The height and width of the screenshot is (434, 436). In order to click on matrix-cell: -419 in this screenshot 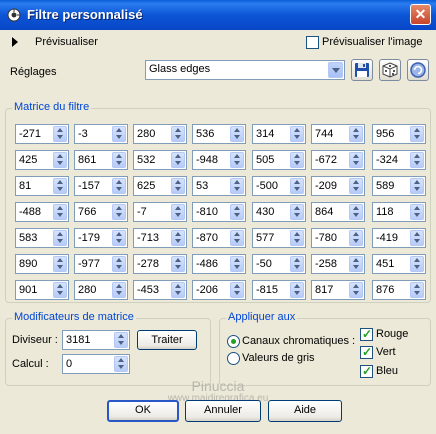, I will do `click(399, 238)`.